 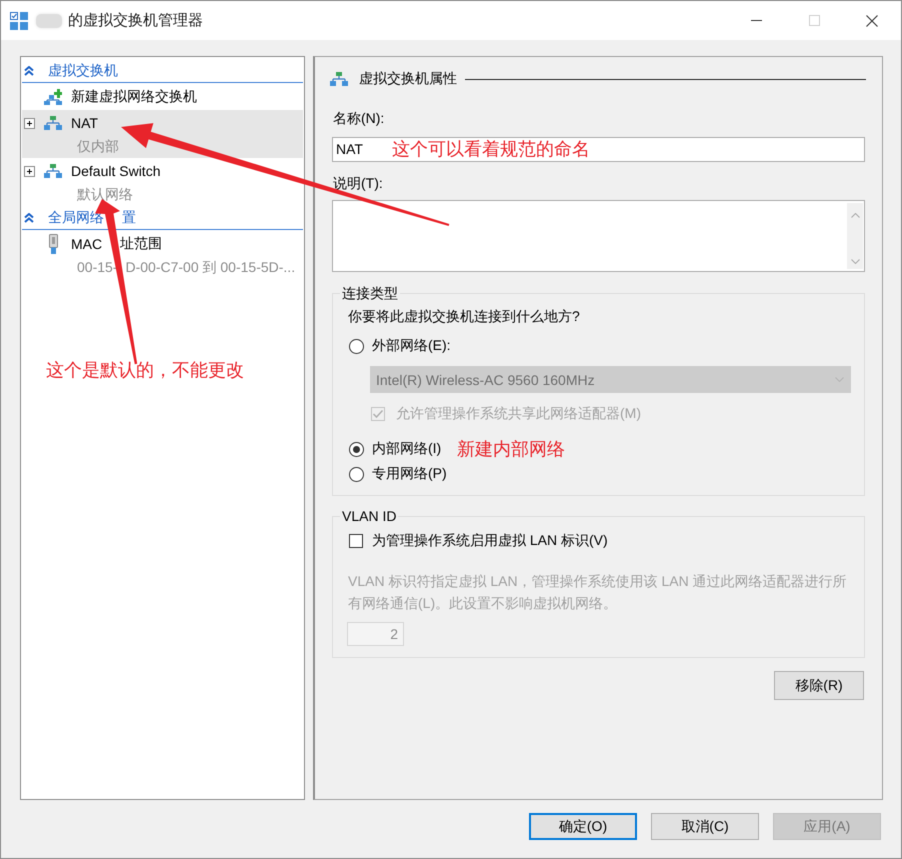 What do you see at coordinates (464, 316) in the screenshot?
I see `question-text: 你要将此虚拟交换机连接到什么地方?` at bounding box center [464, 316].